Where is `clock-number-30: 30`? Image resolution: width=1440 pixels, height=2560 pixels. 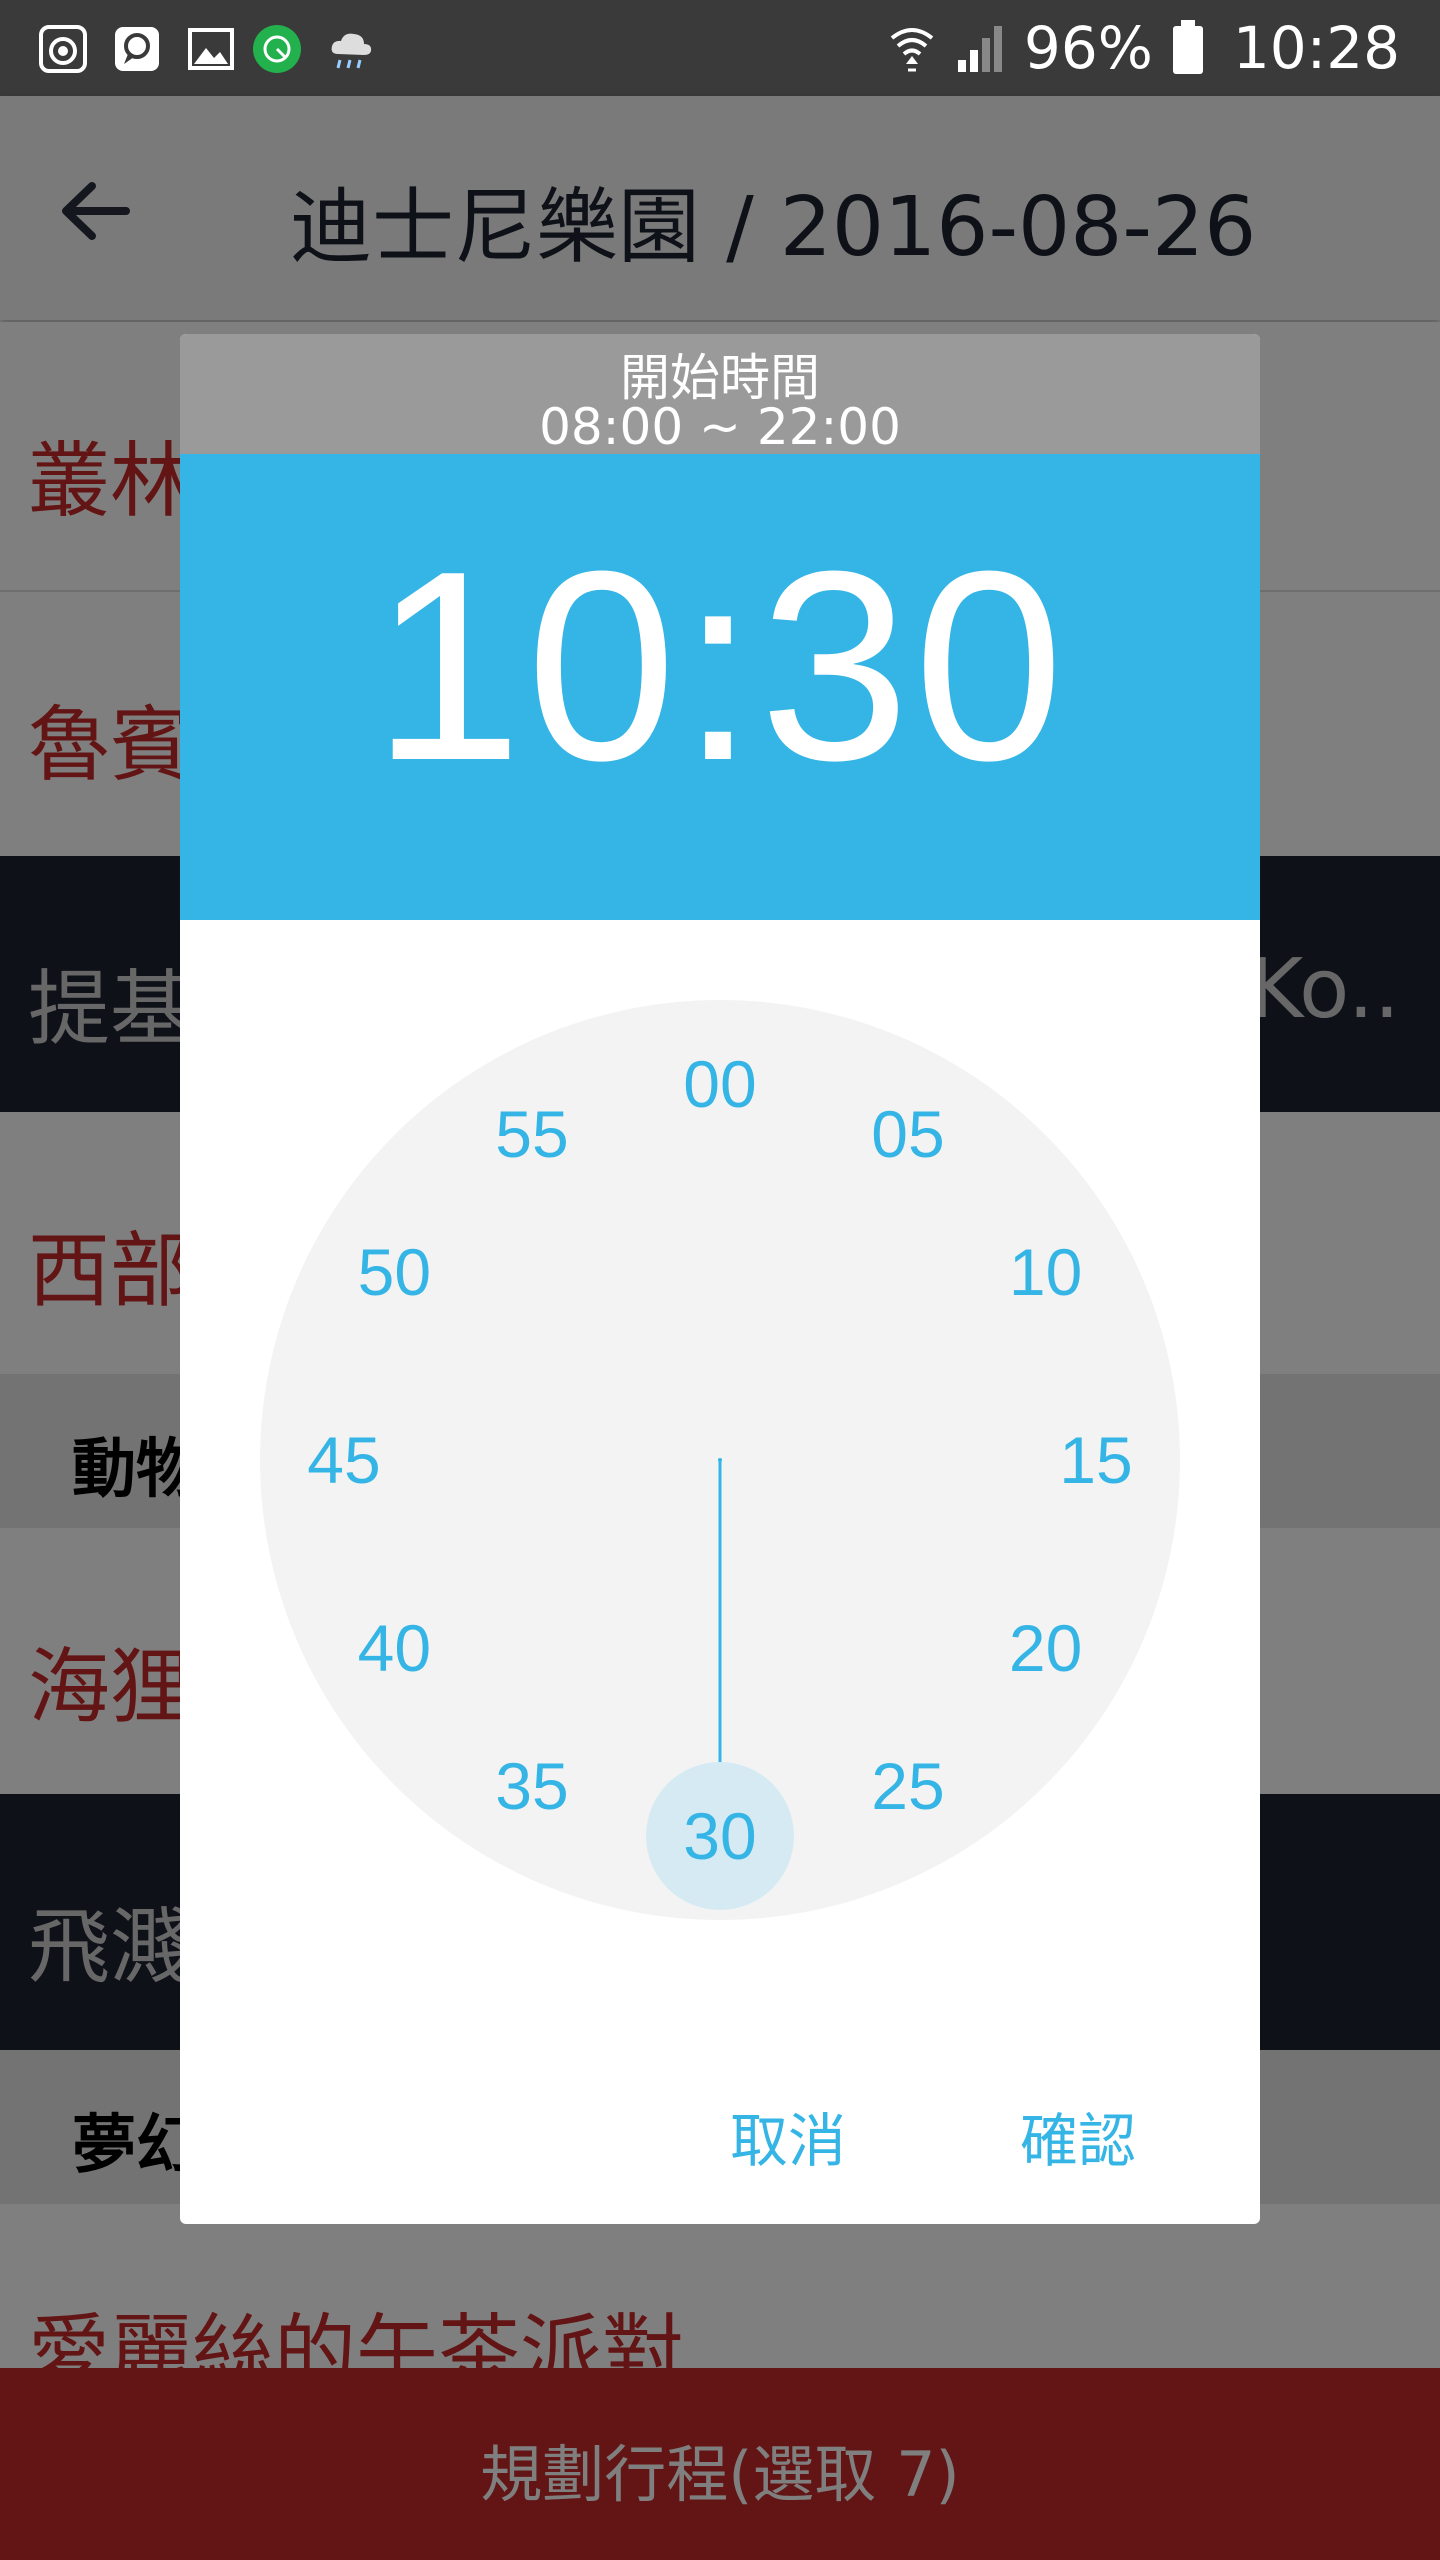 clock-number-30: 30 is located at coordinates (720, 1836).